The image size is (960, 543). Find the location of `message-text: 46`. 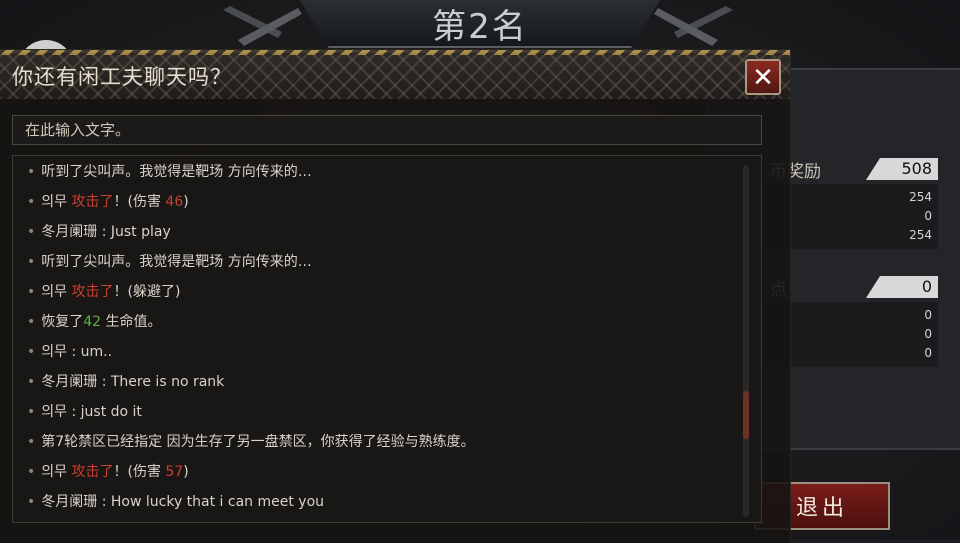

message-text: 46 is located at coordinates (174, 202).